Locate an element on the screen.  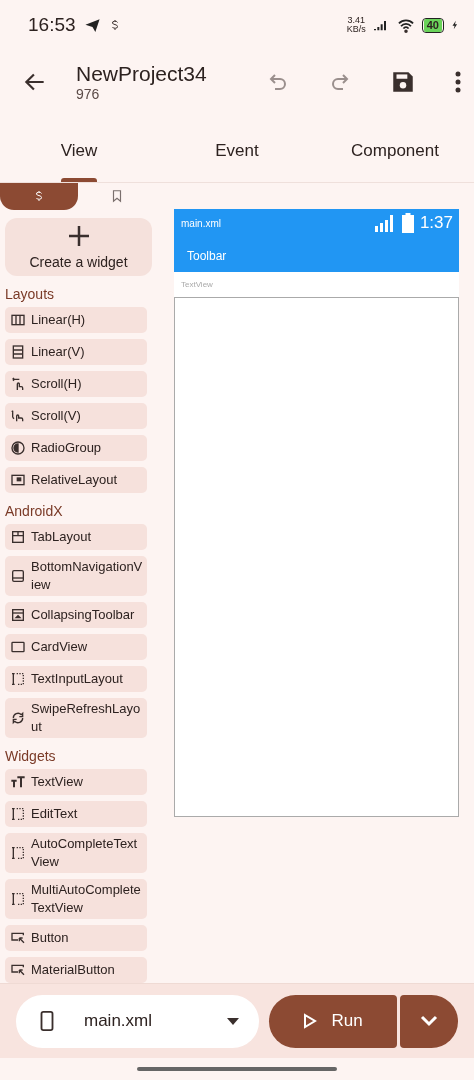
widget-palette-item: TextInputLayout is located at coordinates (76, 679).